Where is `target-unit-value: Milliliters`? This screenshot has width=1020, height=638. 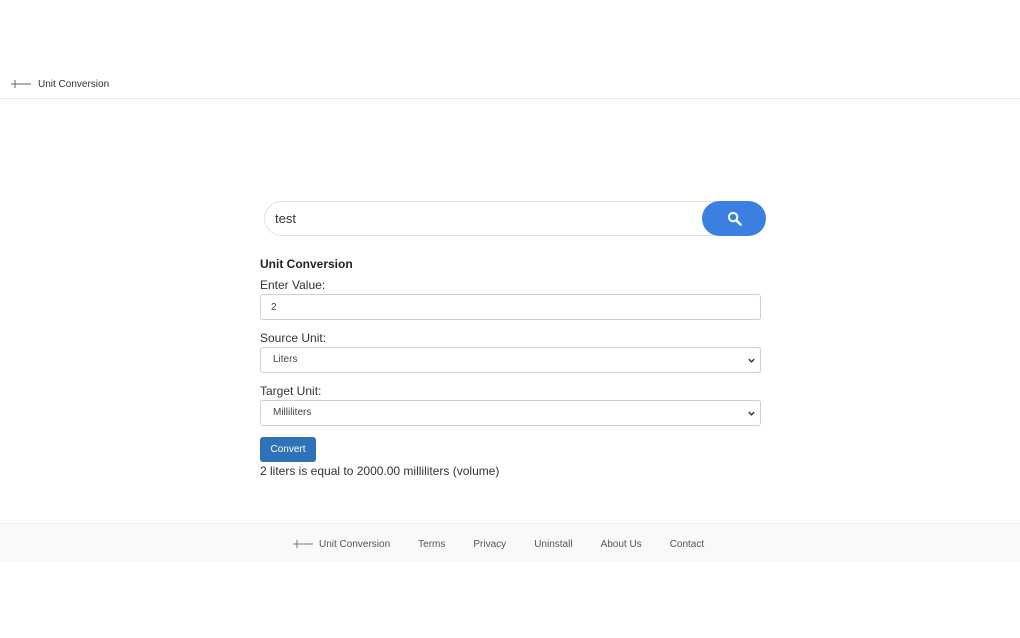 target-unit-value: Milliliters is located at coordinates (292, 412).